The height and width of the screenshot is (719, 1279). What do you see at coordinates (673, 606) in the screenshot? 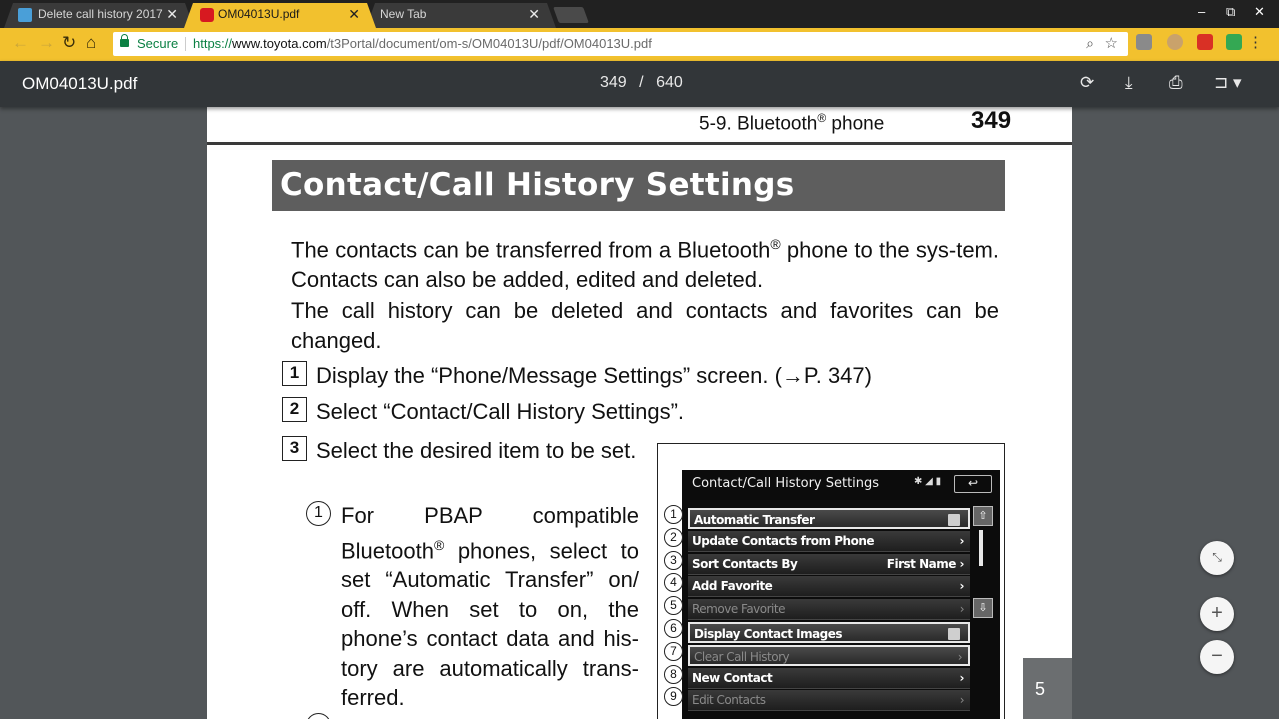
I see `callout-number: 5` at bounding box center [673, 606].